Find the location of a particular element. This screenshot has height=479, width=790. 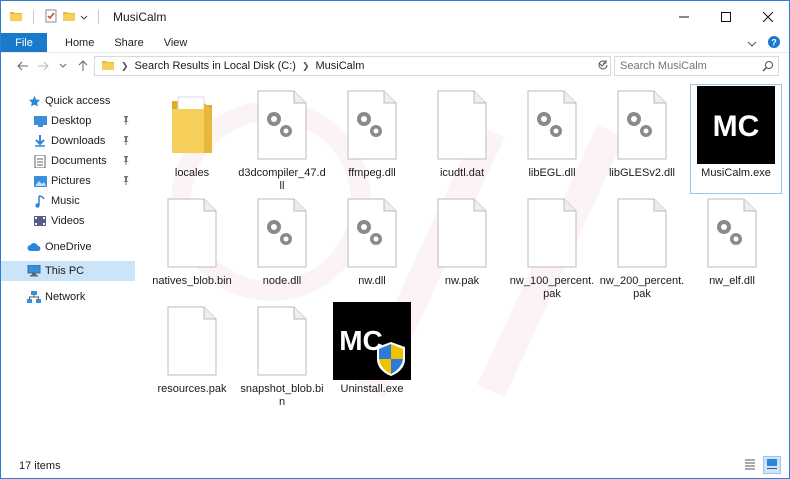

sidebar-item-label: Videos is located at coordinates (68, 221).